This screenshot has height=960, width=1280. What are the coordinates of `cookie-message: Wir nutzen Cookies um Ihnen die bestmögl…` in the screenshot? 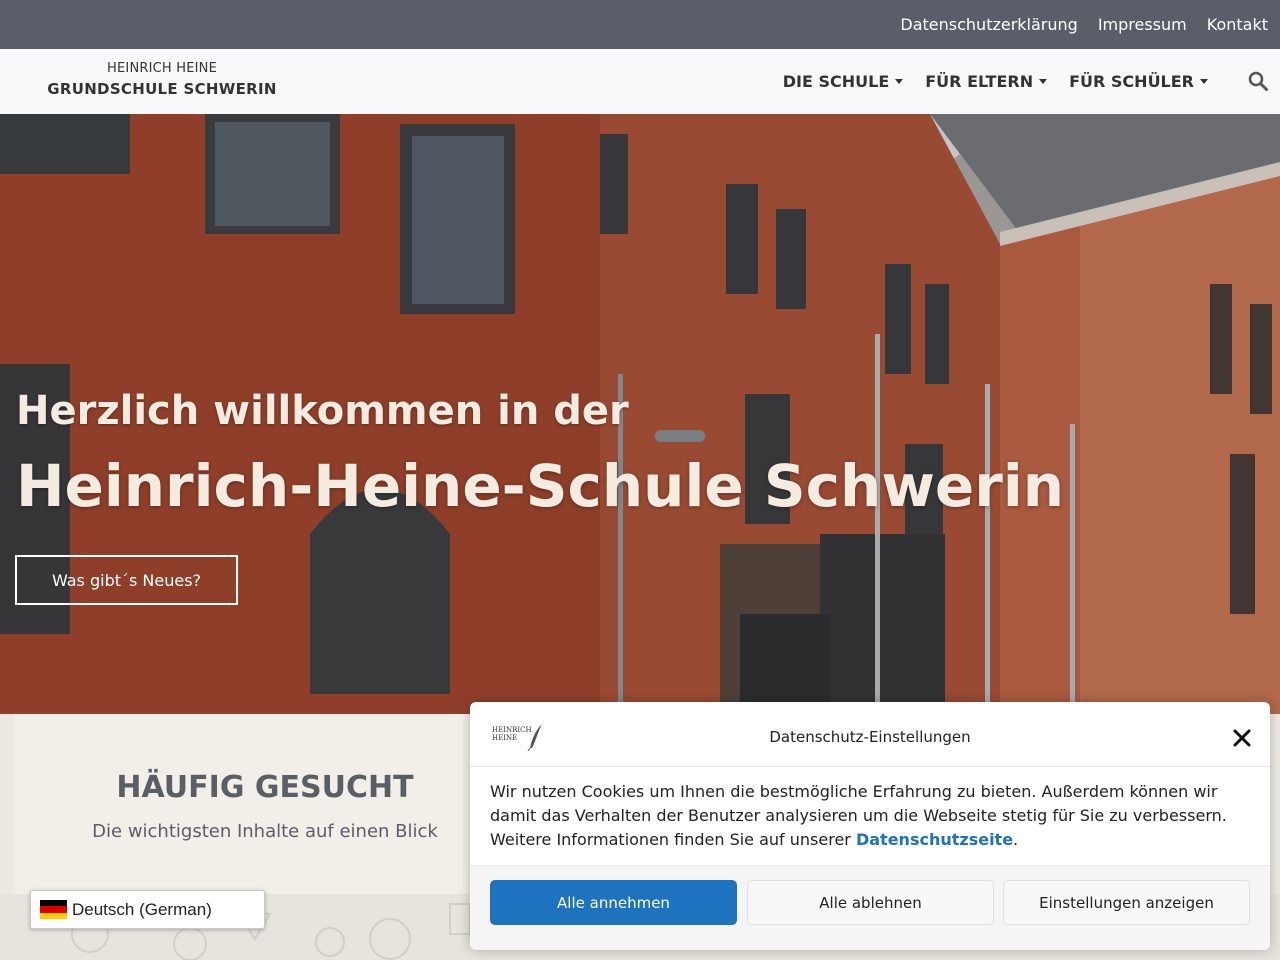 It's located at (875, 816).